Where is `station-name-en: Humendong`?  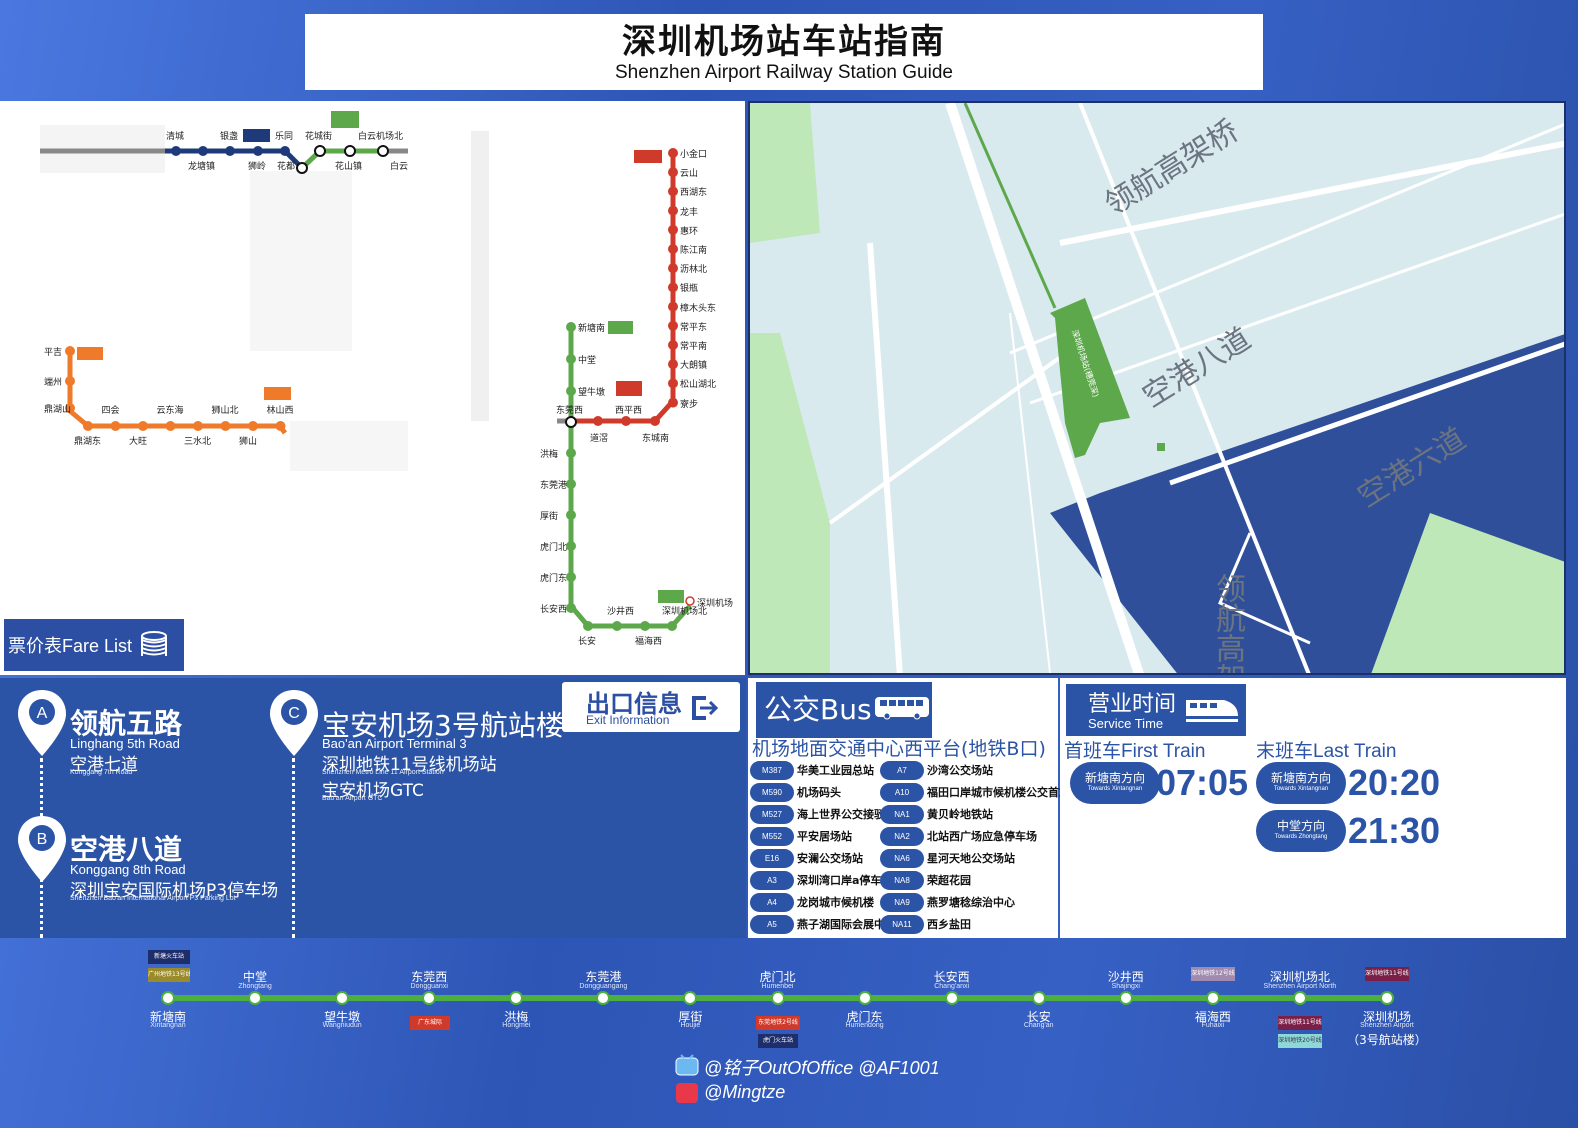 station-name-en: Humendong is located at coordinates (864, 1025).